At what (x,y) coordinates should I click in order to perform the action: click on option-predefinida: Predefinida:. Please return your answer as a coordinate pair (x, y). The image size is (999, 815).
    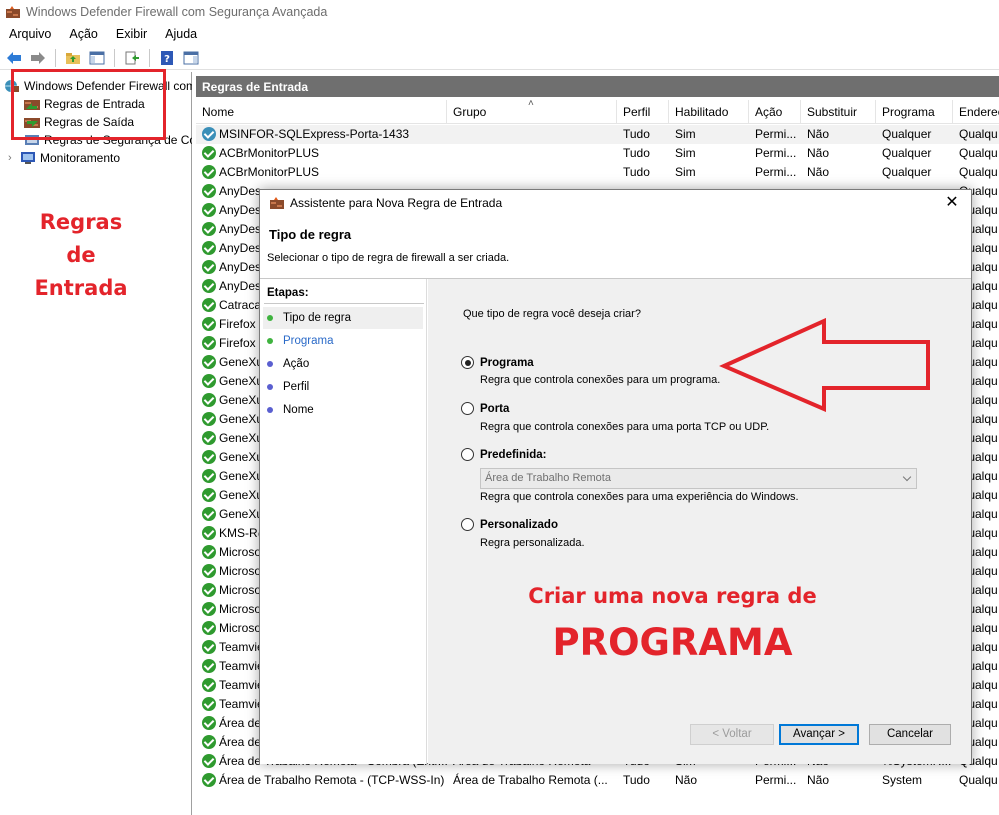
    Looking at the image, I should click on (503, 454).